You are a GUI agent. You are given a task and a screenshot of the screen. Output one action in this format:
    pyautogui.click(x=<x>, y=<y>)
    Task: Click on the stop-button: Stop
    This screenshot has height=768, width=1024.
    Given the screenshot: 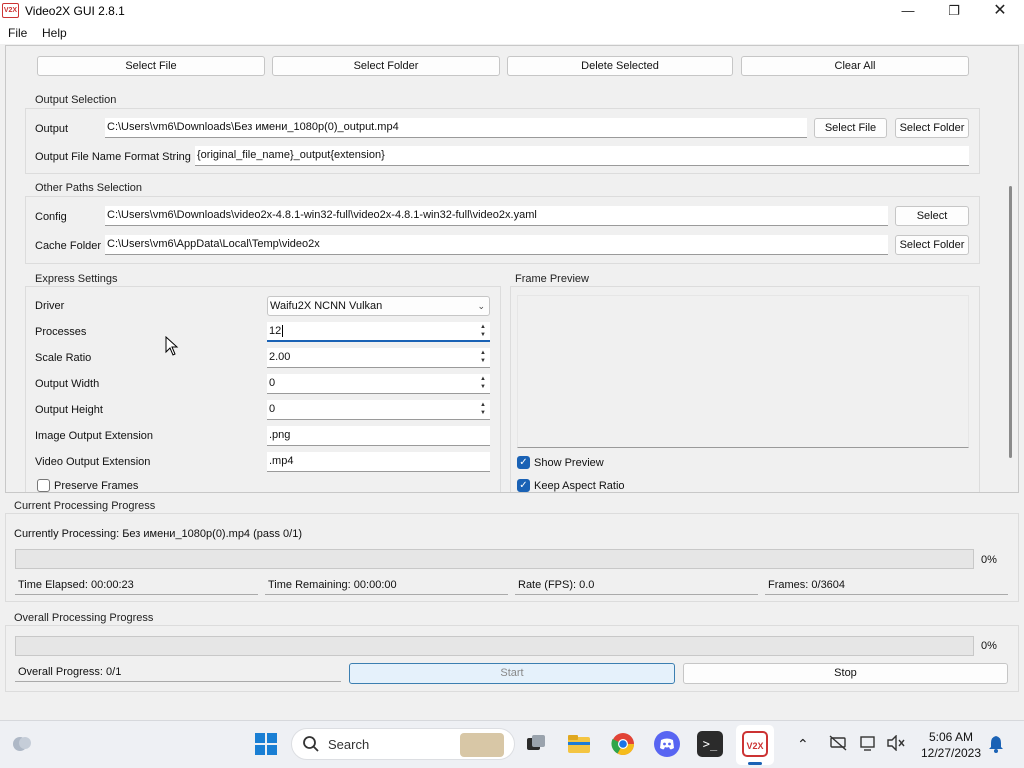 What is the action you would take?
    pyautogui.click(x=845, y=673)
    